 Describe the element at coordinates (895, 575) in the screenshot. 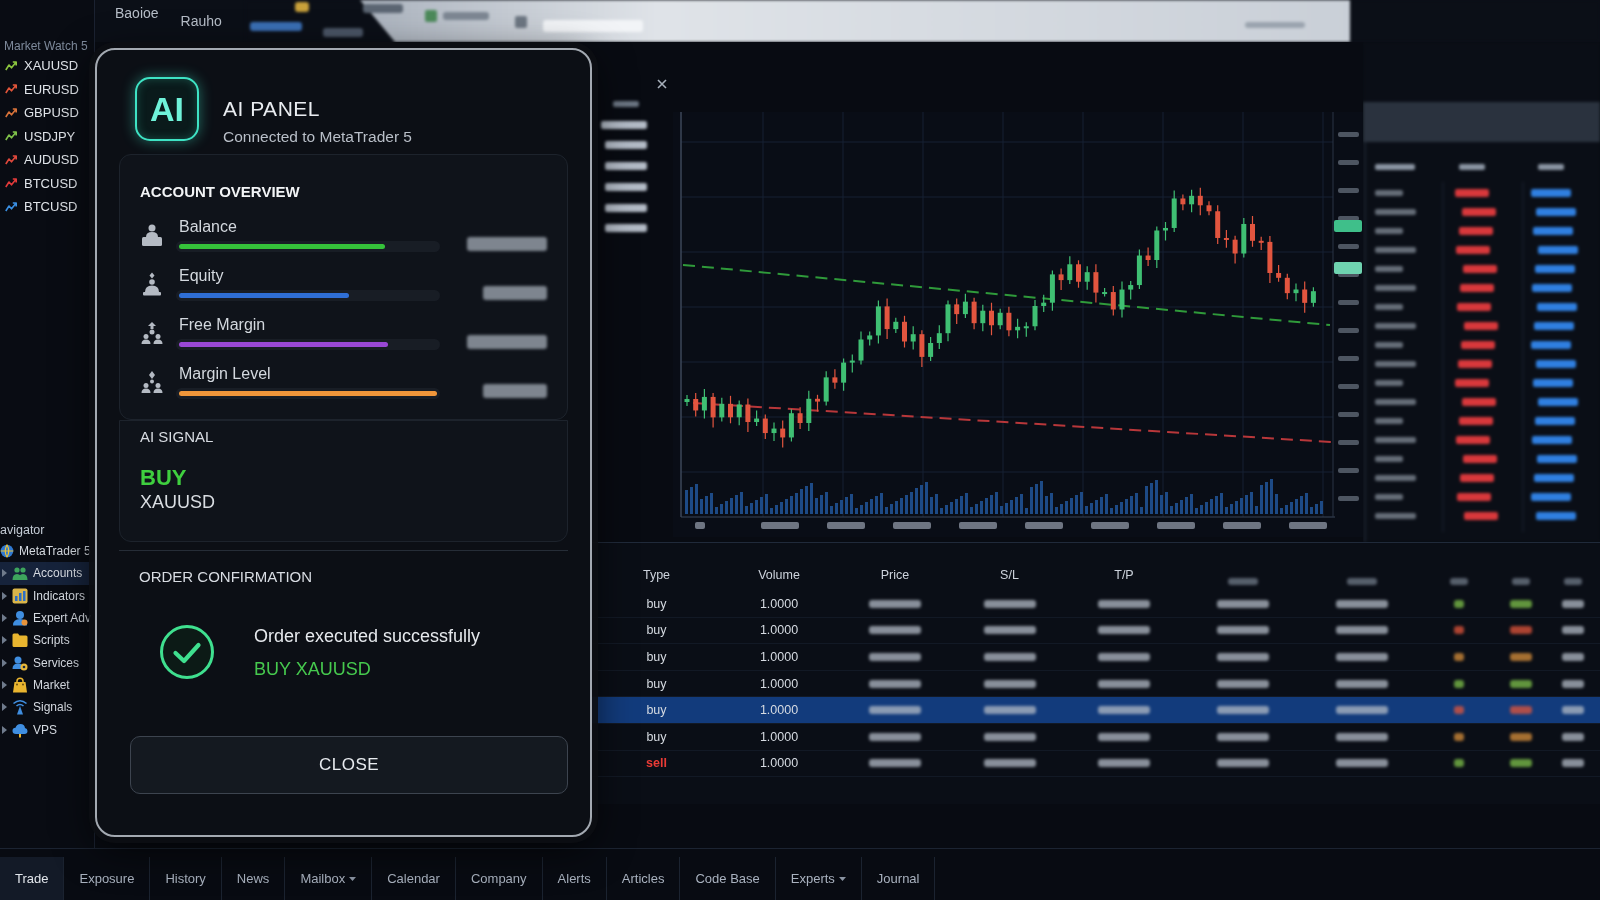

I see `column-header: Price` at that location.